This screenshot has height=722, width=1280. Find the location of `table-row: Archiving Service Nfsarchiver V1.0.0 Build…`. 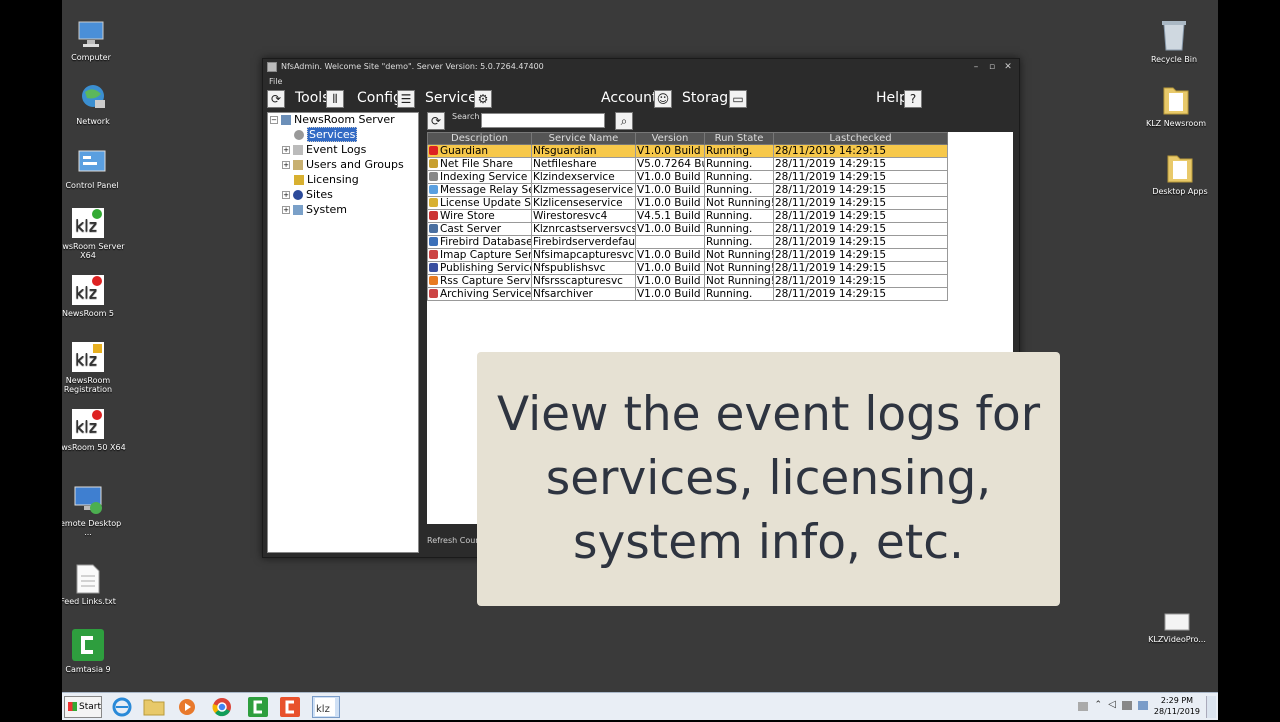

table-row: Archiving Service Nfsarchiver V1.0.0 Build… is located at coordinates (687, 294).